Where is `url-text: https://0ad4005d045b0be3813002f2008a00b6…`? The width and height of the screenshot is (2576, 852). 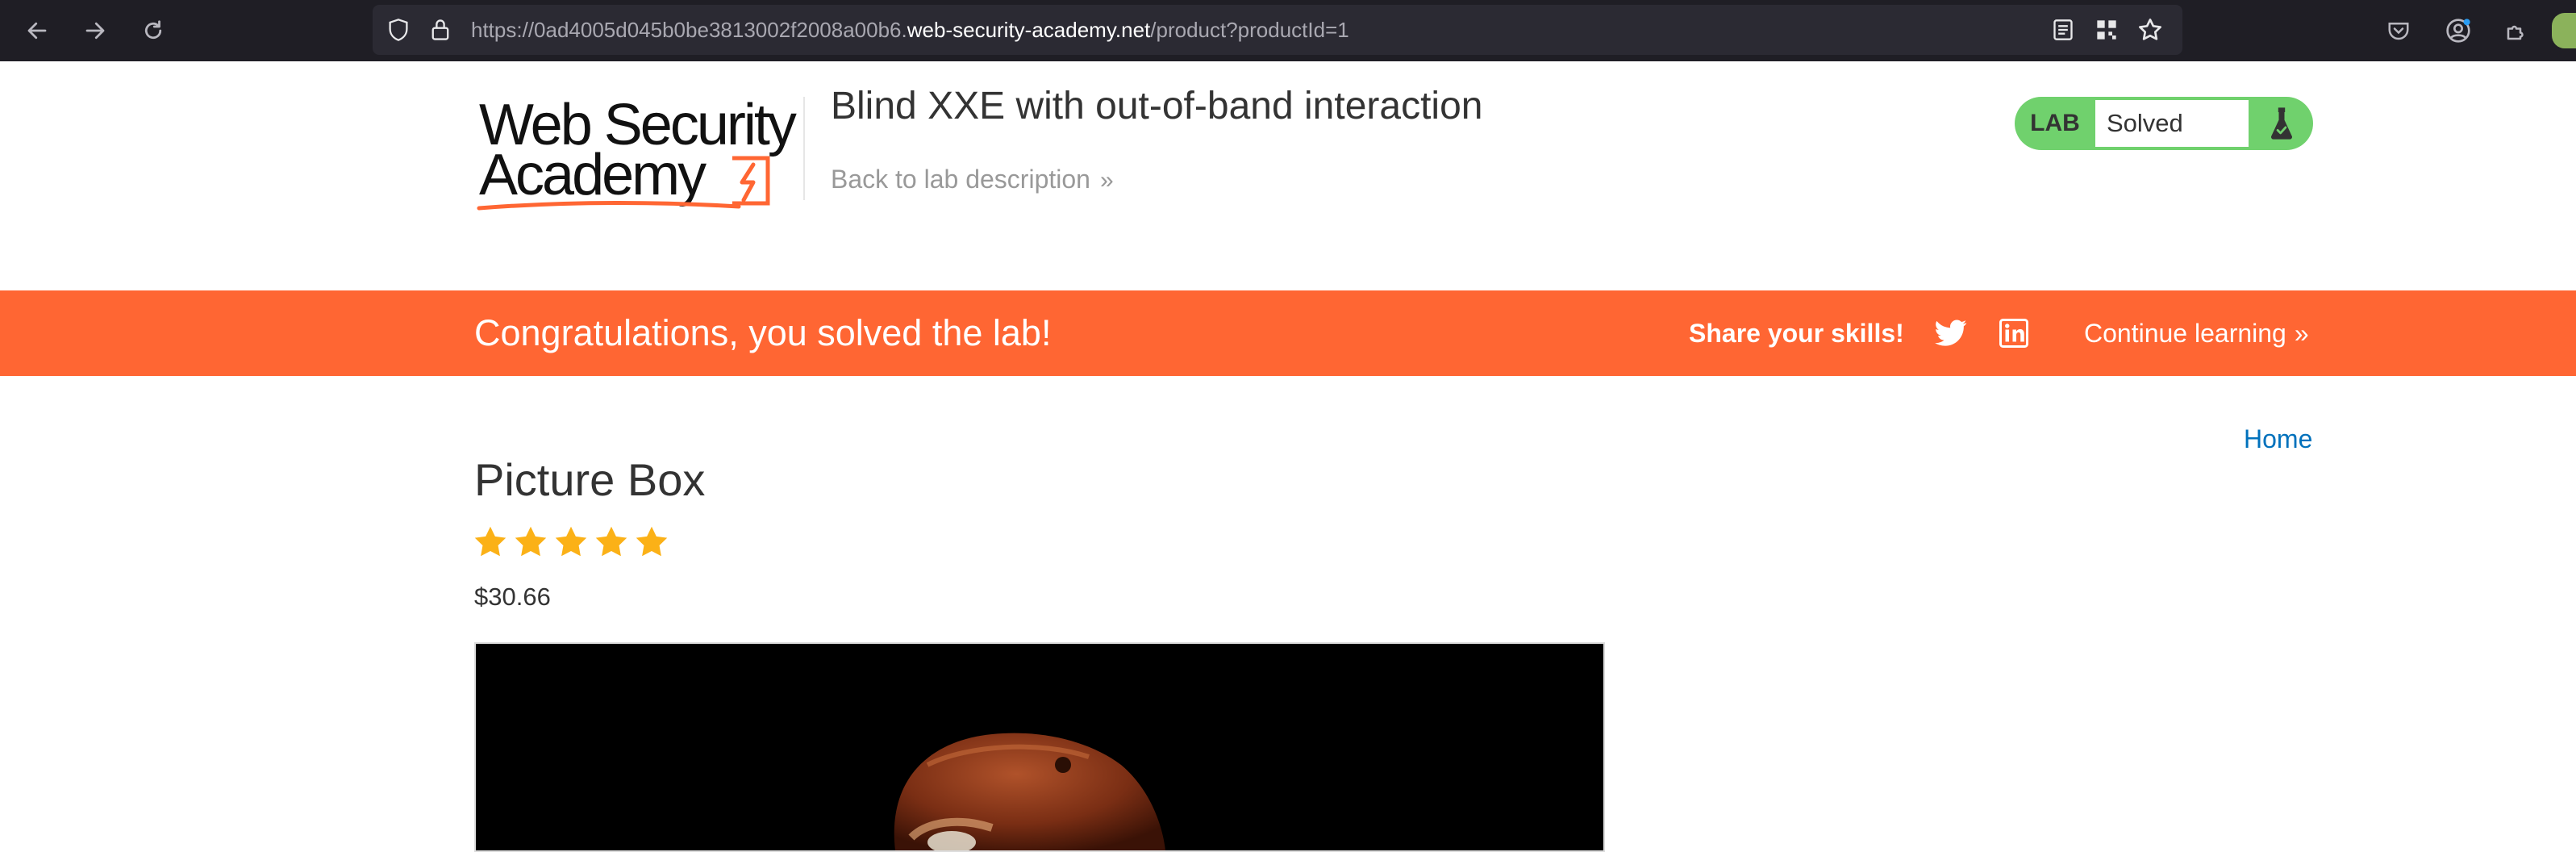
url-text: https://0ad4005d045b0be3813002f2008a00b6… is located at coordinates (910, 30).